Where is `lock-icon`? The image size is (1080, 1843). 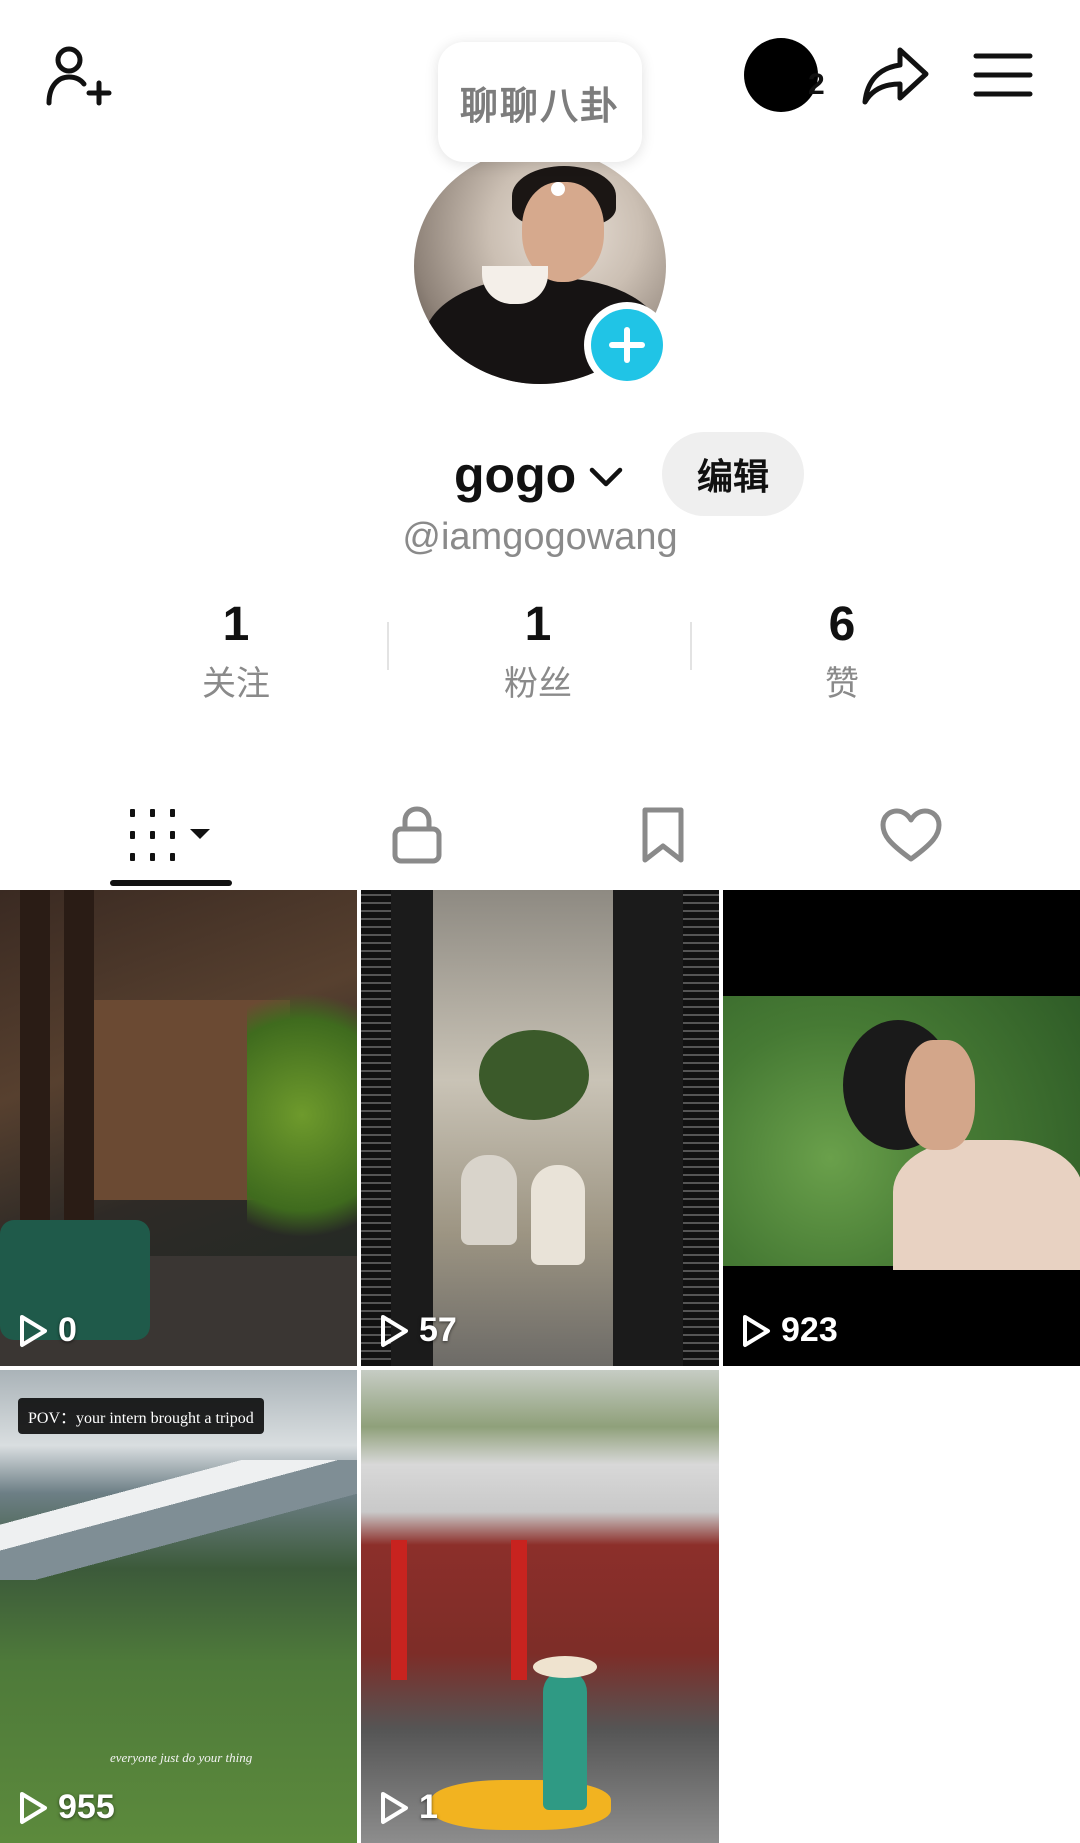
lock-icon is located at coordinates (417, 835).